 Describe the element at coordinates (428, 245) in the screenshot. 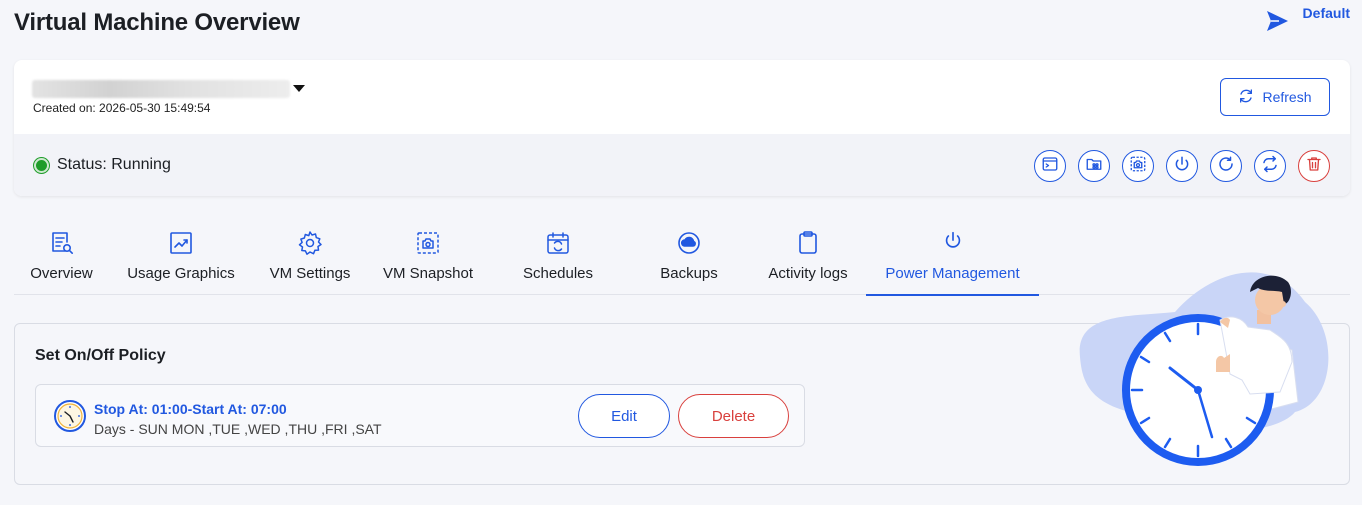

I see `camera-frame-icon` at that location.